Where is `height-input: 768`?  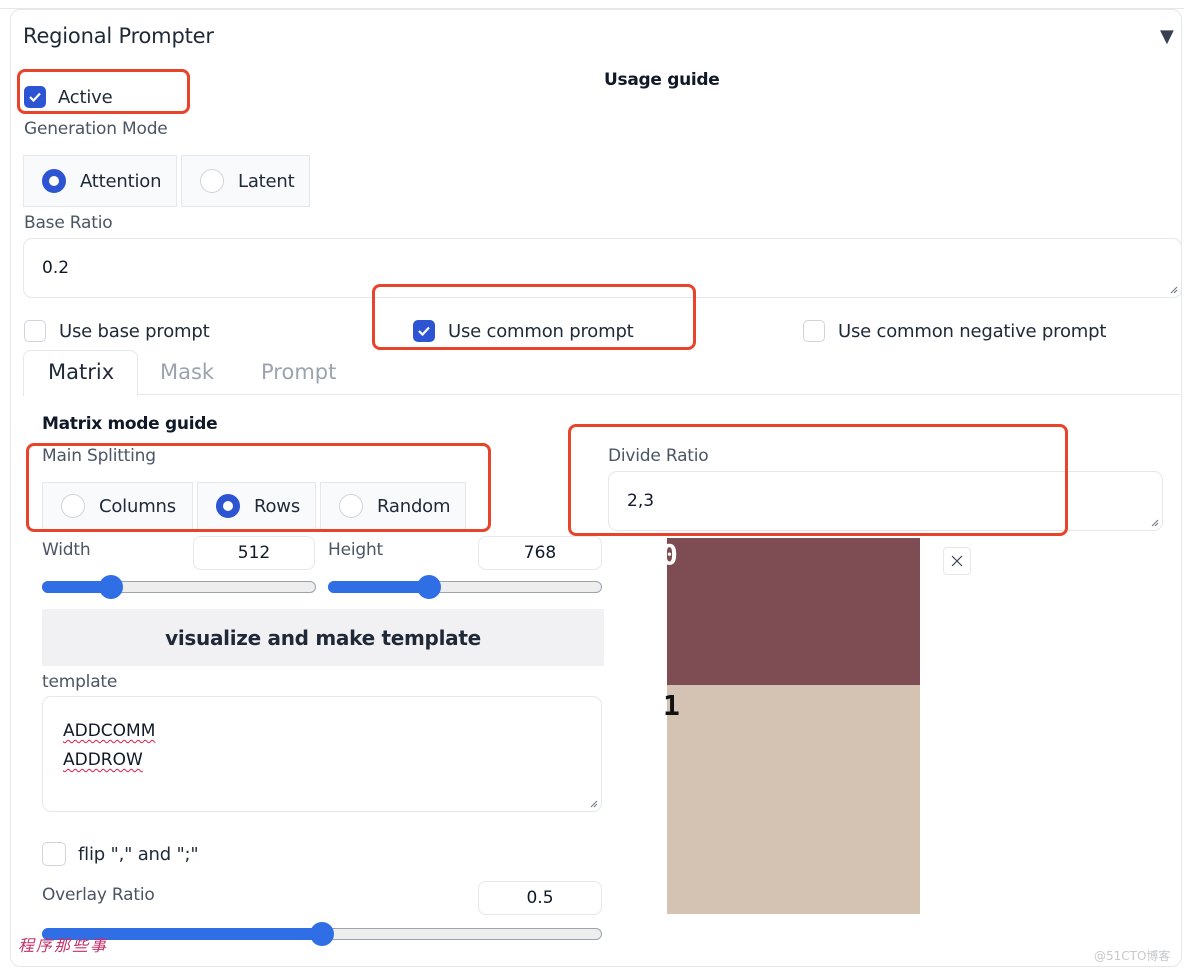 height-input: 768 is located at coordinates (540, 553).